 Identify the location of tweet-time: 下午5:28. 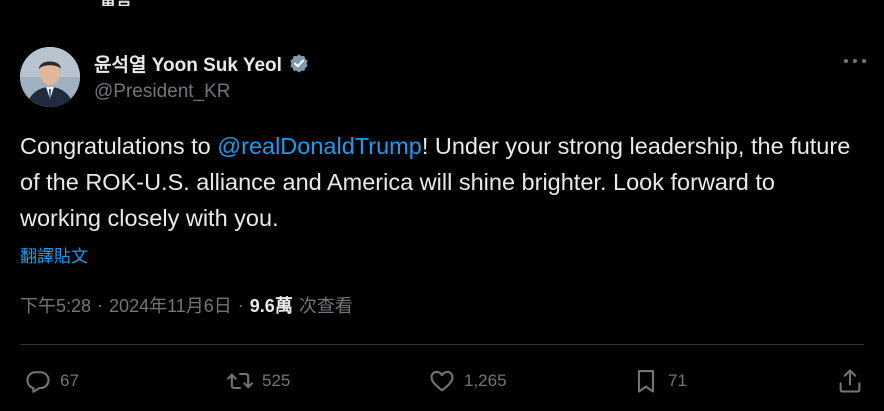
(55, 305).